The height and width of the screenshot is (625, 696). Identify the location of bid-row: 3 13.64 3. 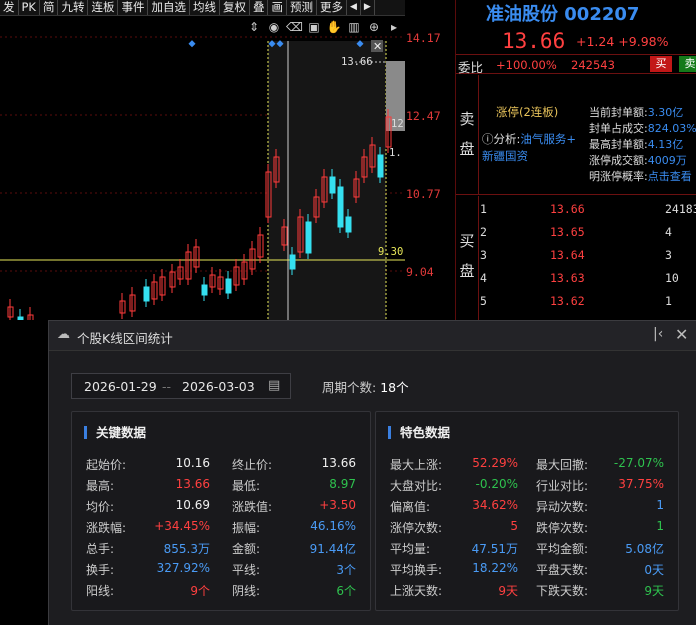
(588, 258).